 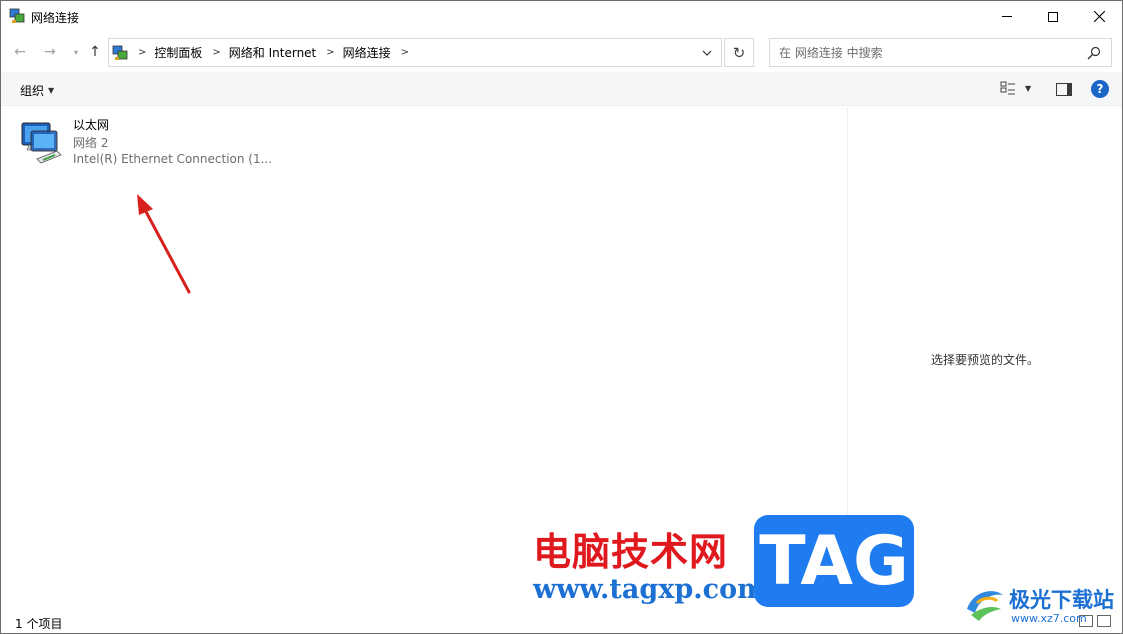 I want to click on up-button: ↑, so click(x=95, y=52).